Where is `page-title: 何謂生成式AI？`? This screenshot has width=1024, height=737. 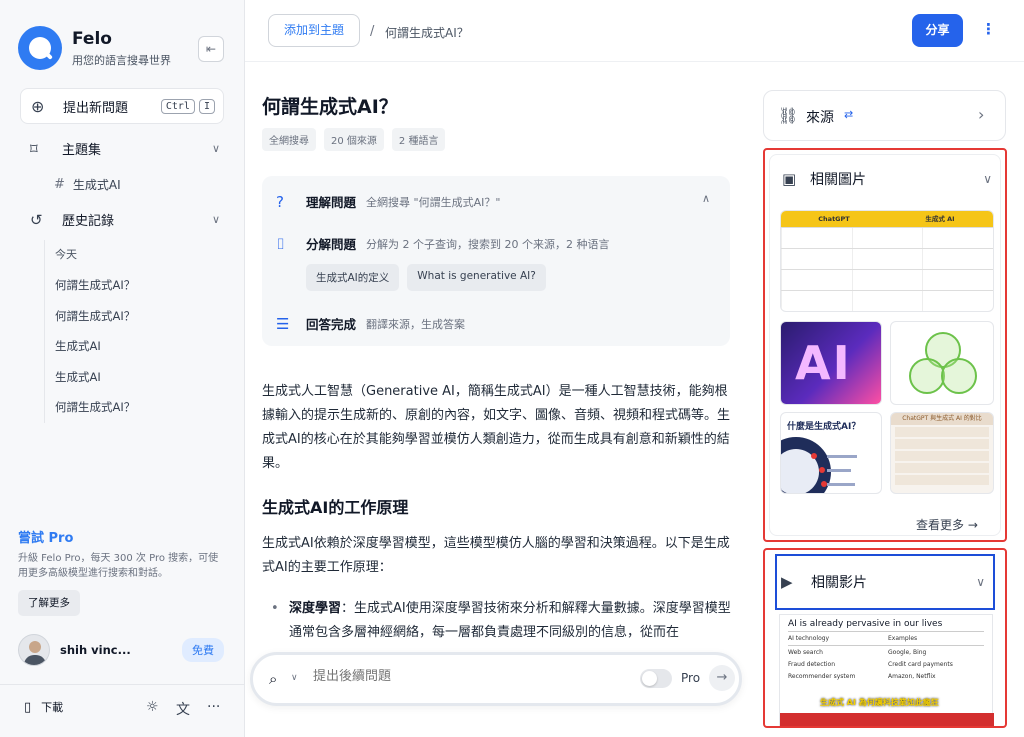 page-title: 何謂生成式AI？ is located at coordinates (330, 107).